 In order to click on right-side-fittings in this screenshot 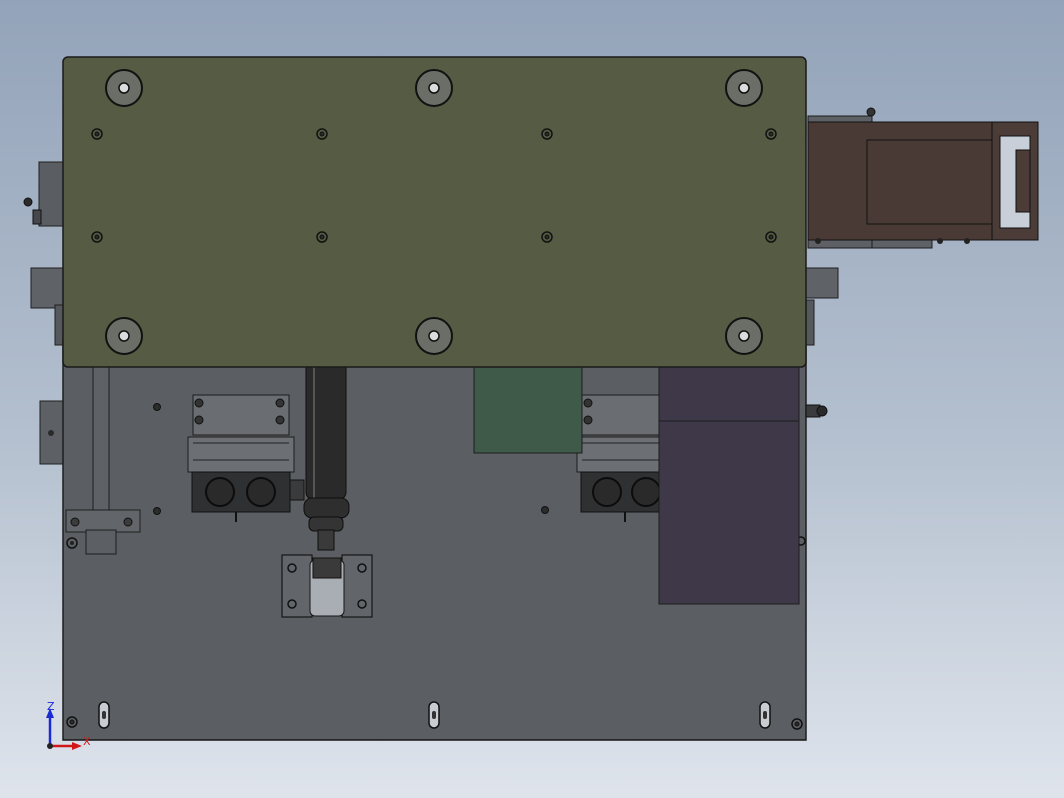, I will do `click(822, 342)`.